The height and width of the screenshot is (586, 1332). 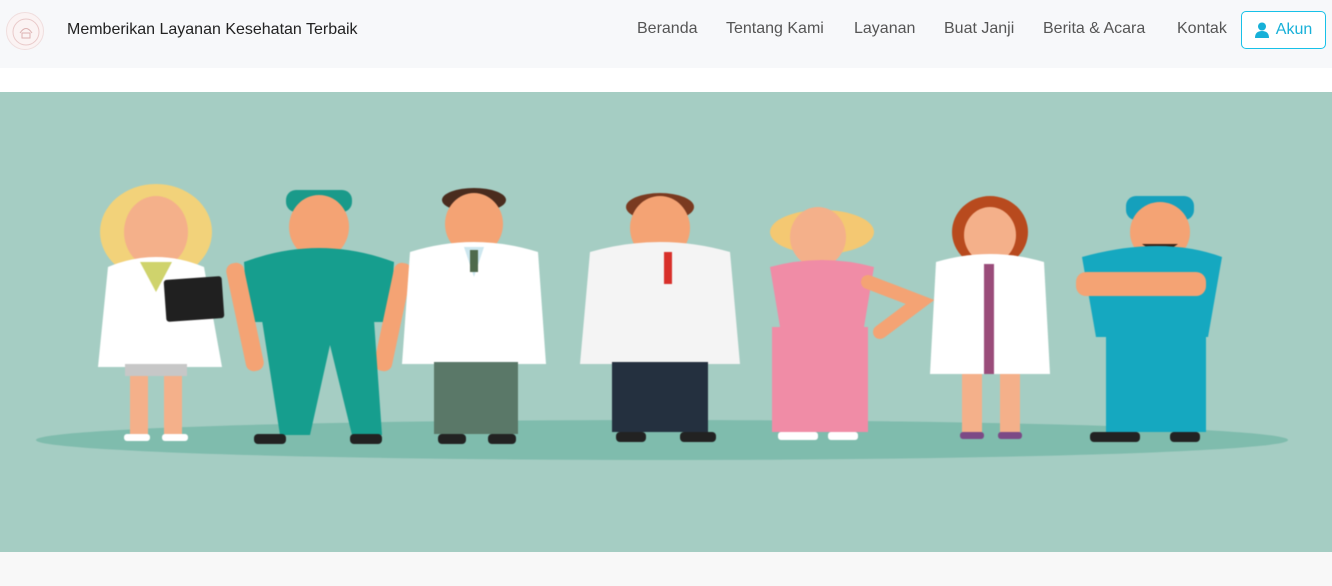 I want to click on user-icon, so click(x=1261, y=30).